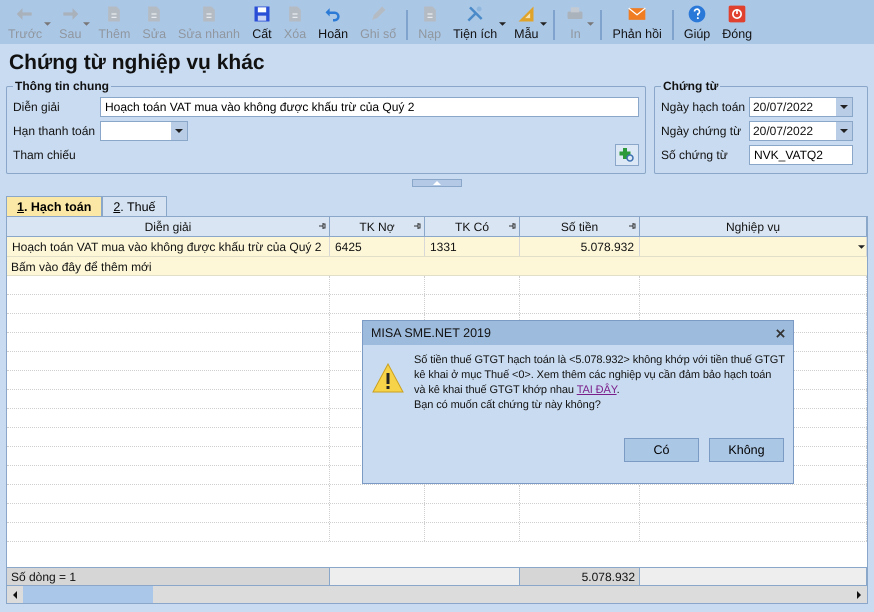  I want to click on field-label: Tham chiếu, so click(45, 155).